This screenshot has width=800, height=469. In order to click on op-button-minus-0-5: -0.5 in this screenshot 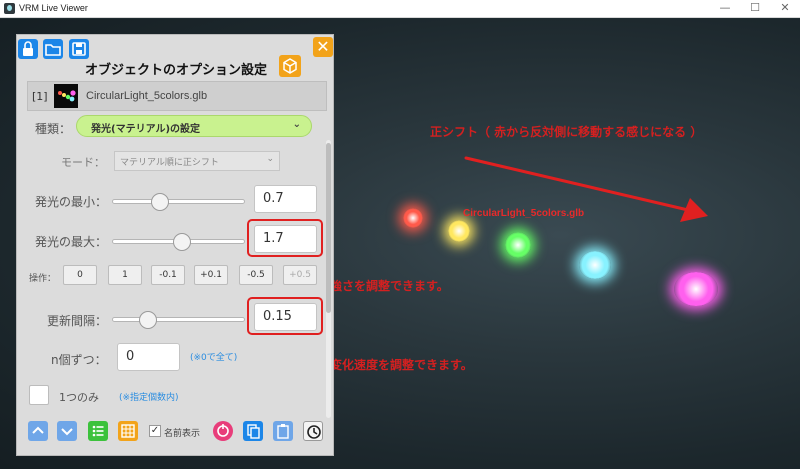, I will do `click(256, 275)`.